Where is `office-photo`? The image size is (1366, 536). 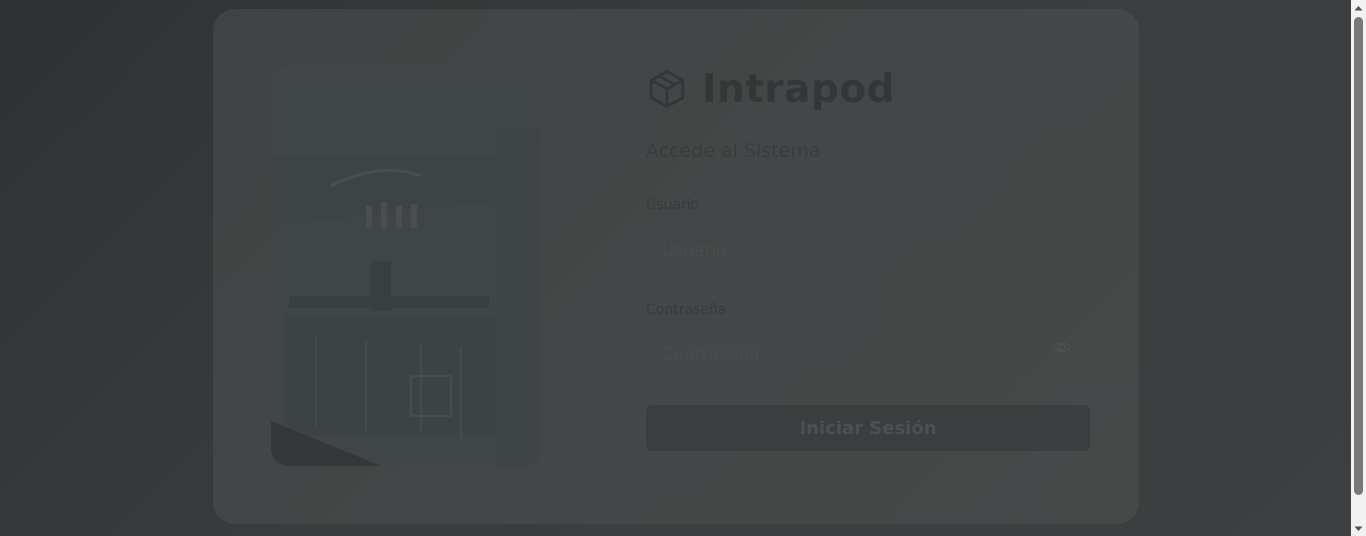
office-photo is located at coordinates (406, 266).